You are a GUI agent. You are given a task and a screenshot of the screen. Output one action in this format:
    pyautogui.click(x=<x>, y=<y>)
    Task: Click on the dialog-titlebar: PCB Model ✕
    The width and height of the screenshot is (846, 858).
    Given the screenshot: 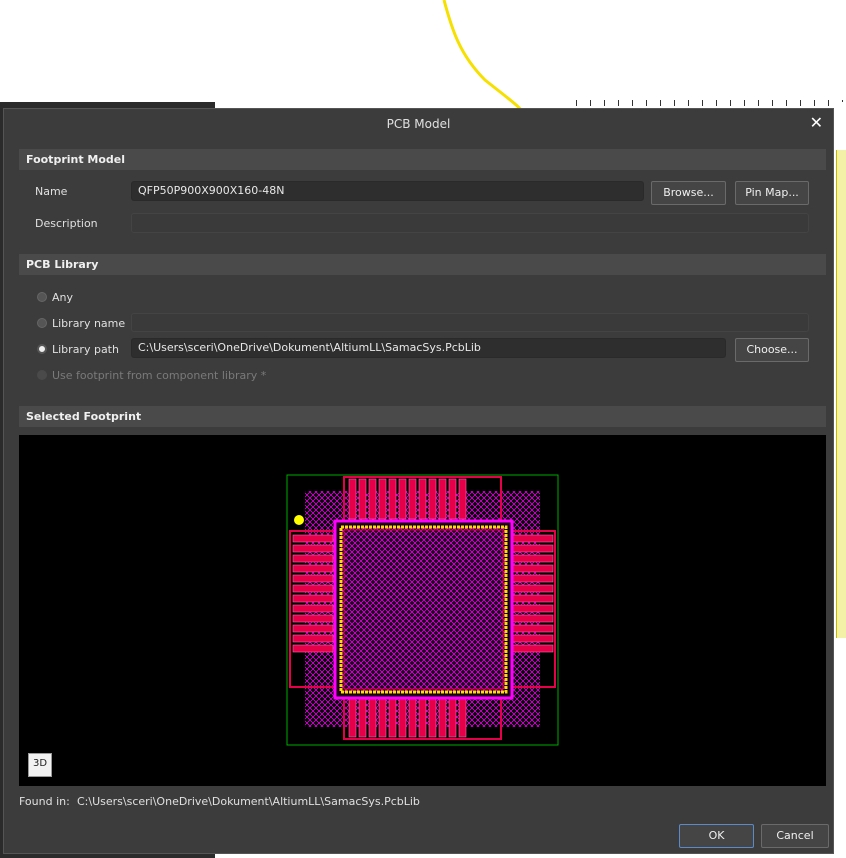 What is the action you would take?
    pyautogui.click(x=418, y=124)
    